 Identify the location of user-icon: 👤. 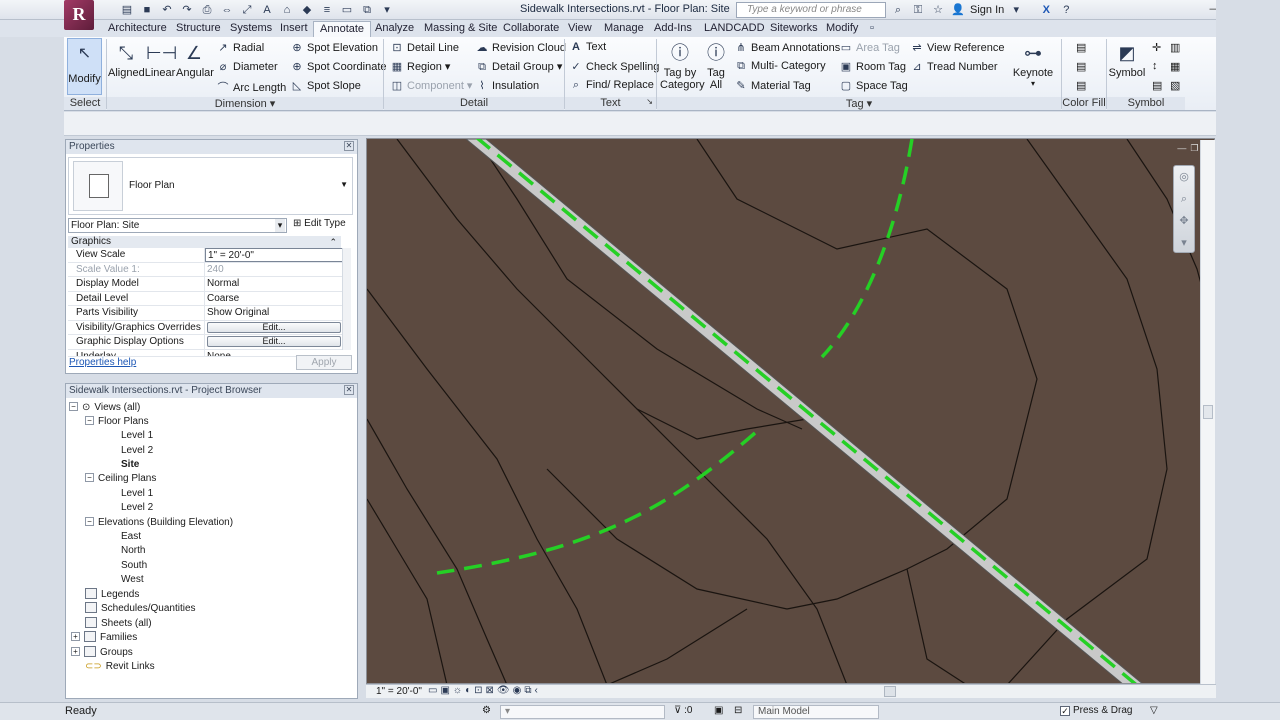
(958, 10).